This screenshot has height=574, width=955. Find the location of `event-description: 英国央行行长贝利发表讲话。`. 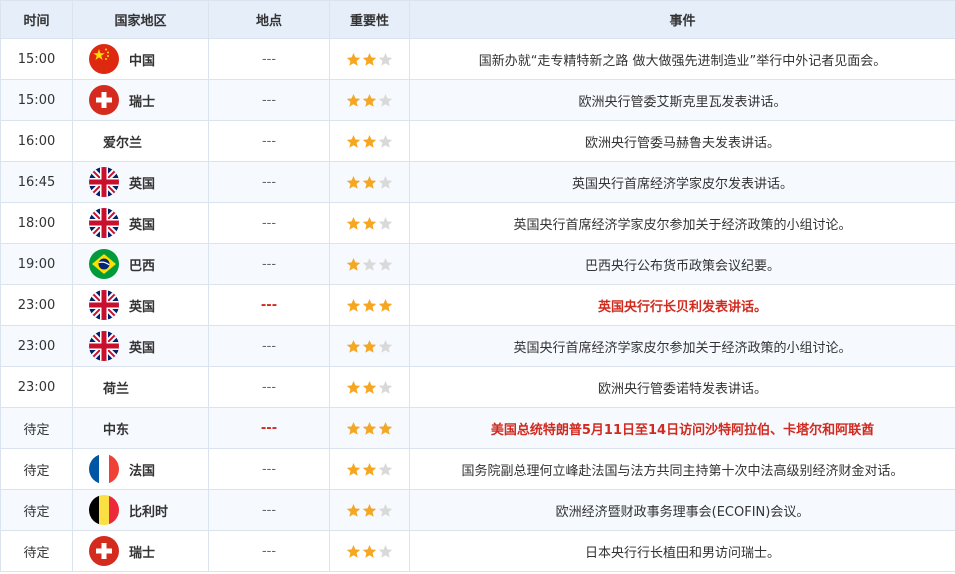

event-description: 英国央行行长贝利发表讲话。 is located at coordinates (682, 305).